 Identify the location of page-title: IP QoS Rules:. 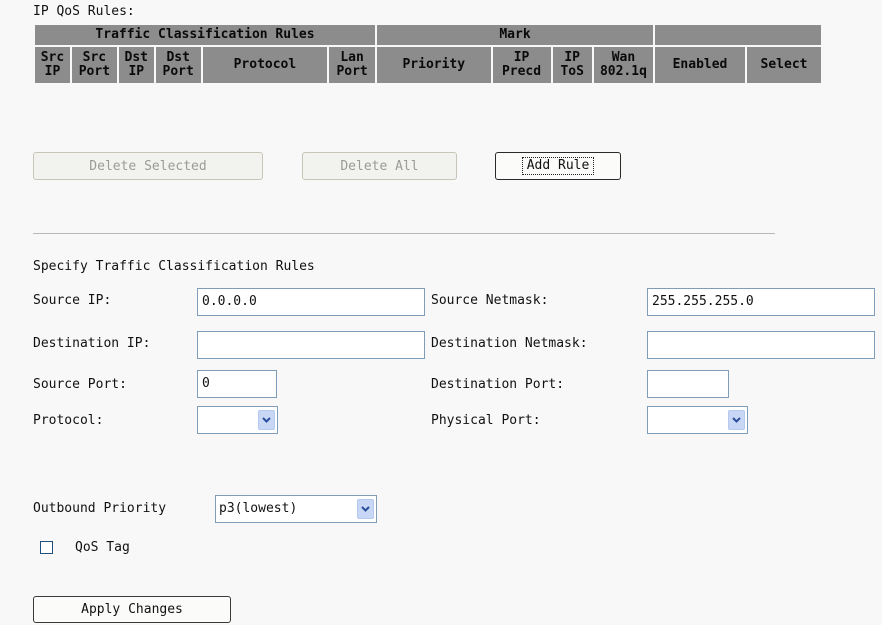
(84, 11).